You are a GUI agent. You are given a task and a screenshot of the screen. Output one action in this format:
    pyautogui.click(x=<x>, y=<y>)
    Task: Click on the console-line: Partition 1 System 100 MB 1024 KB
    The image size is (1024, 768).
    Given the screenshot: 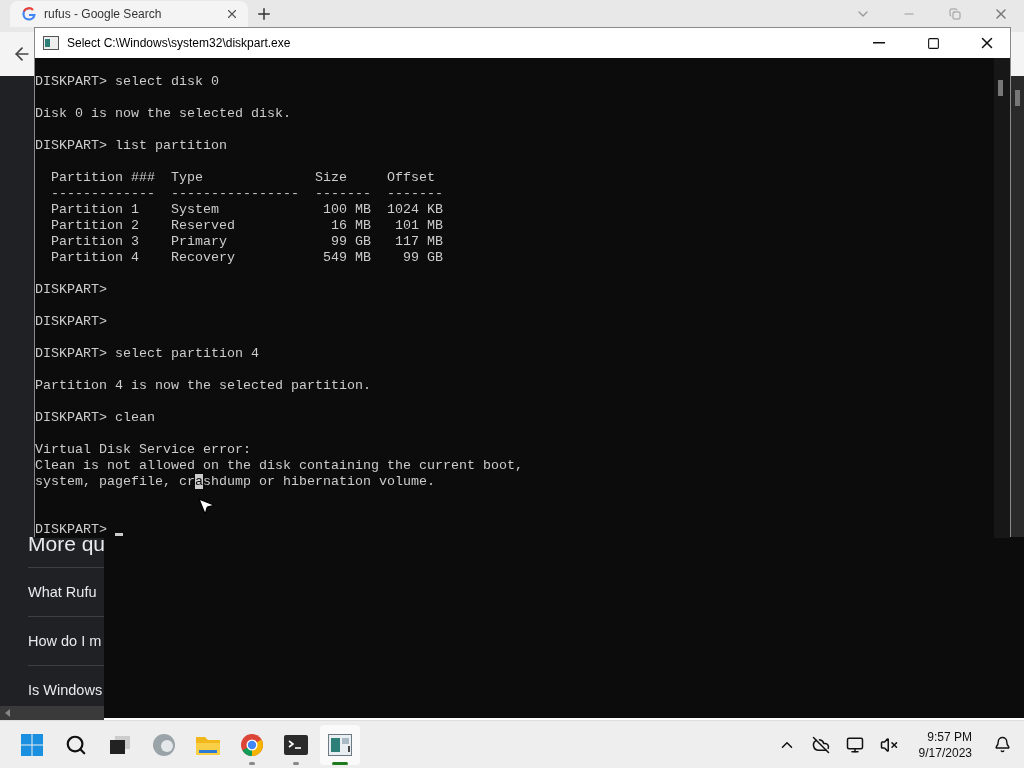 What is the action you would take?
    pyautogui.click(x=246, y=210)
    